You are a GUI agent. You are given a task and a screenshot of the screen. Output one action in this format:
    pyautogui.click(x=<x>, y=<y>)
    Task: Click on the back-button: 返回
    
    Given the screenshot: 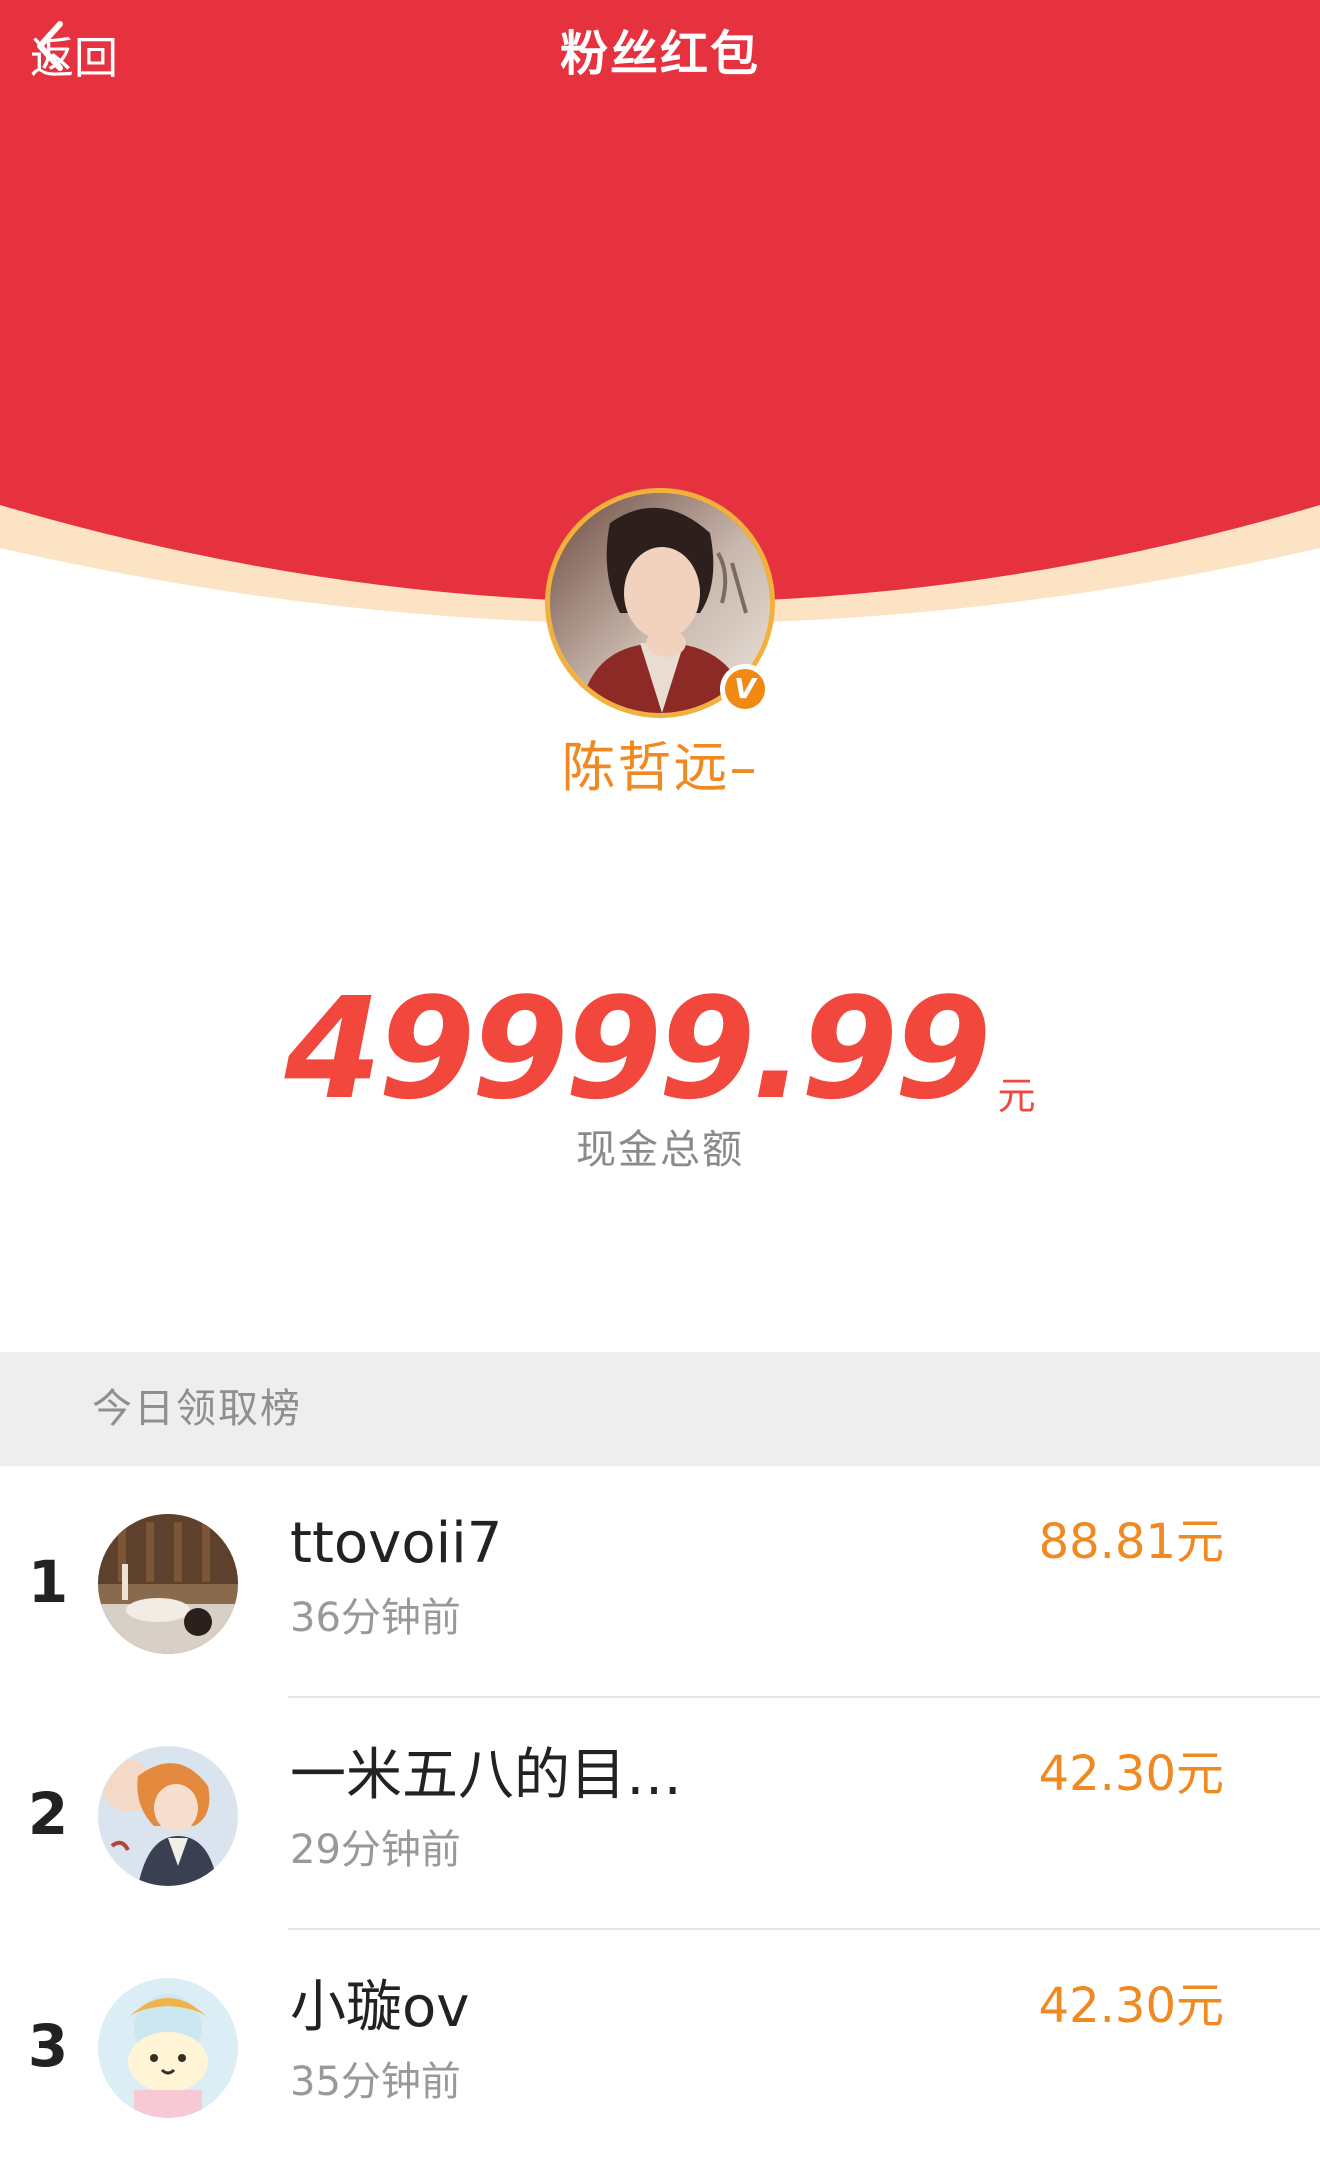 What is the action you would take?
    pyautogui.click(x=74, y=54)
    